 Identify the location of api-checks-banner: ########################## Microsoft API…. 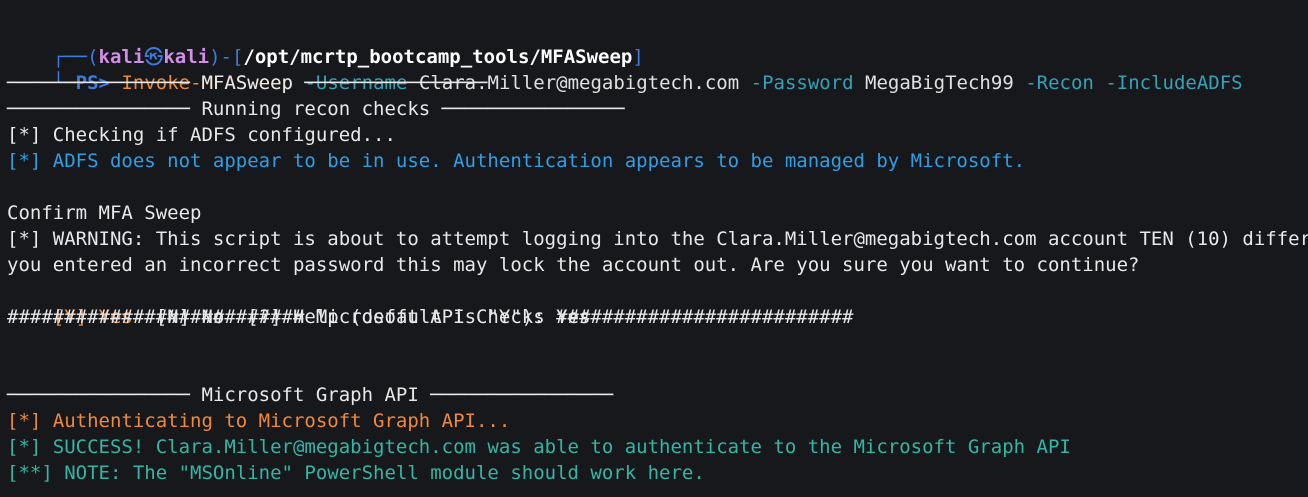
(430, 317).